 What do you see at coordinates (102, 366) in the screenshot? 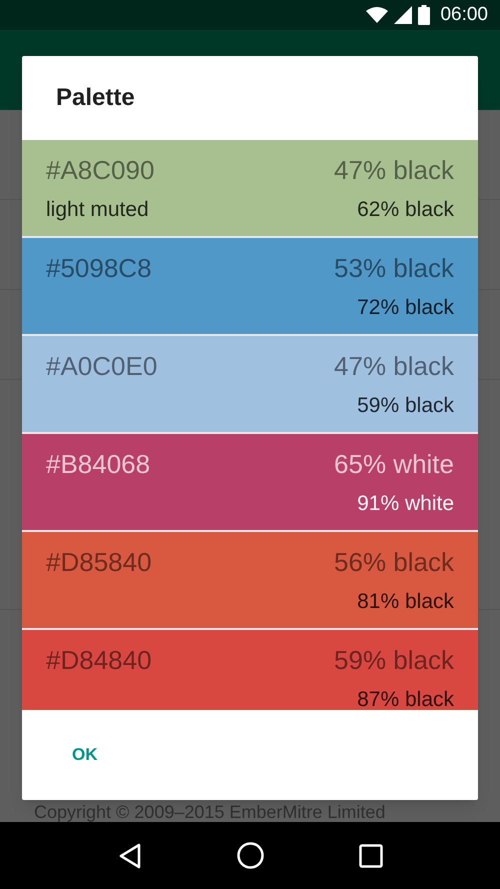
I see `hex-code: #A0C0E0` at bounding box center [102, 366].